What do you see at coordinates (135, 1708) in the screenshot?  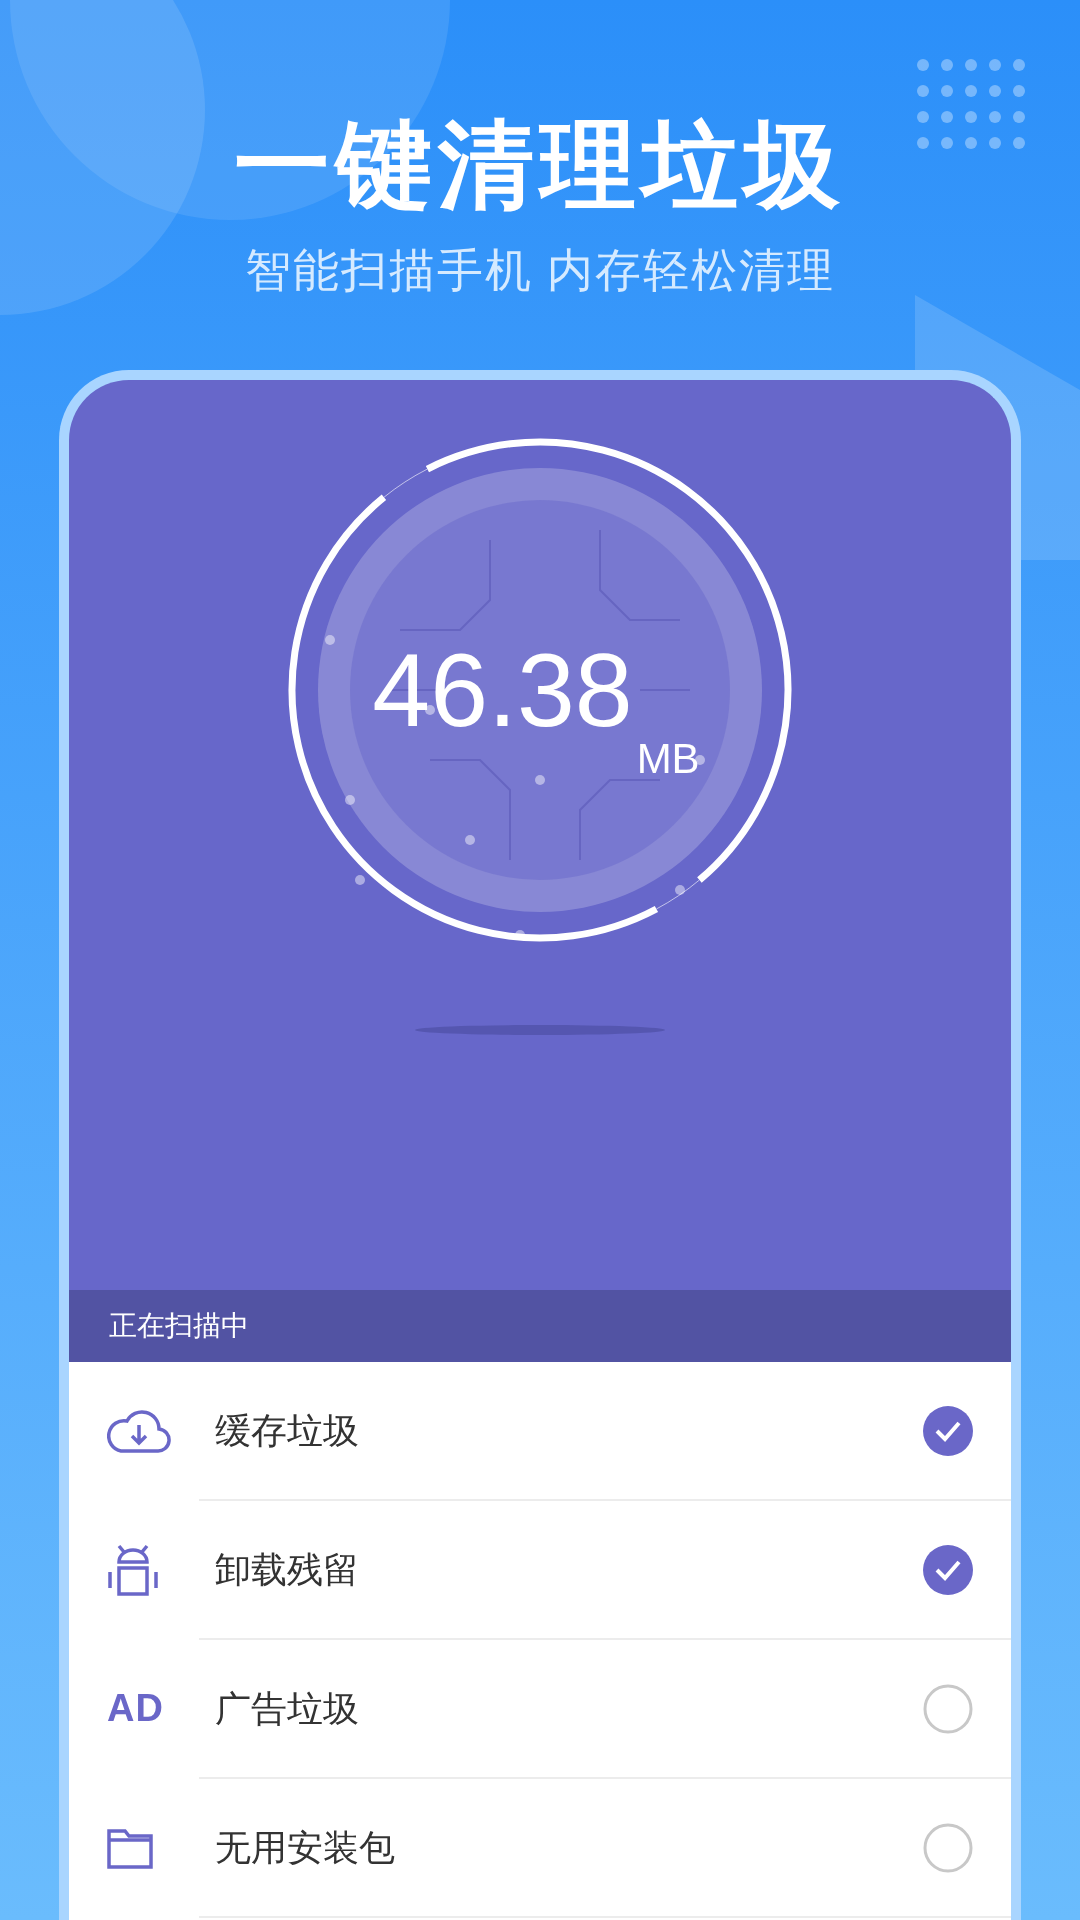 I see `ad-label: AD` at bounding box center [135, 1708].